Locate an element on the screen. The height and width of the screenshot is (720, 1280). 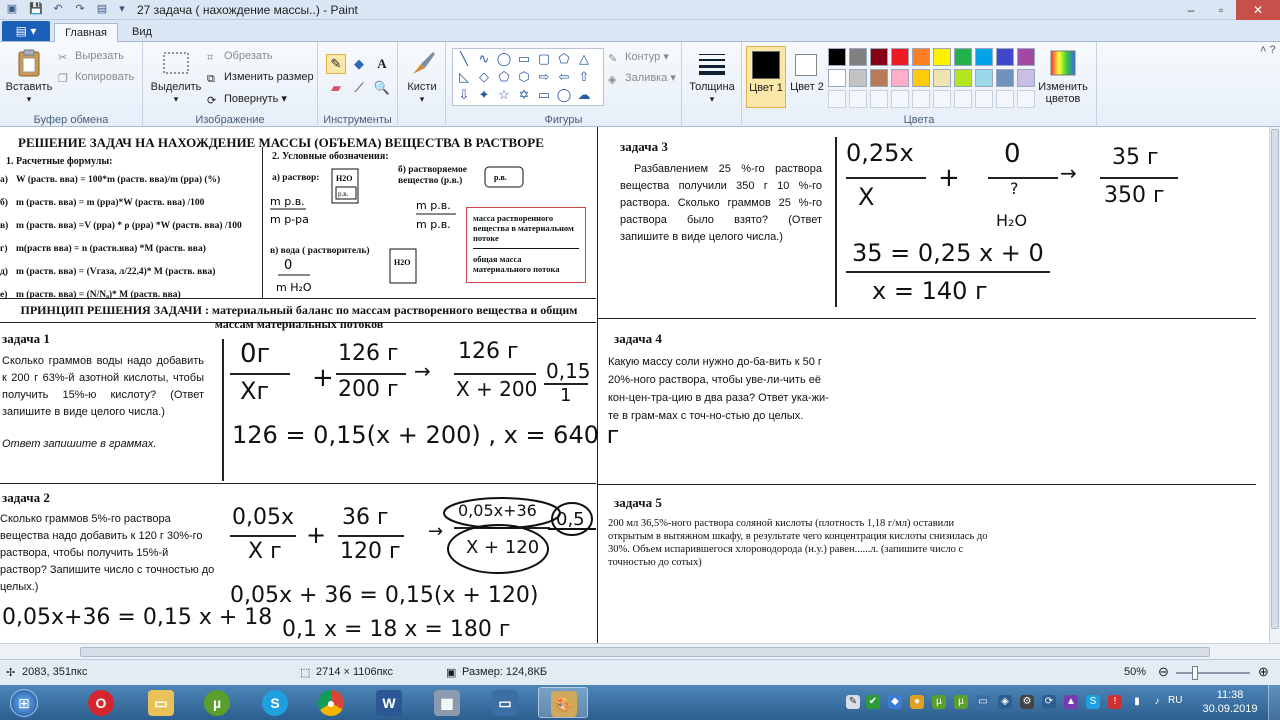
vertical-scroll-thumb is located at coordinates (1275, 379).